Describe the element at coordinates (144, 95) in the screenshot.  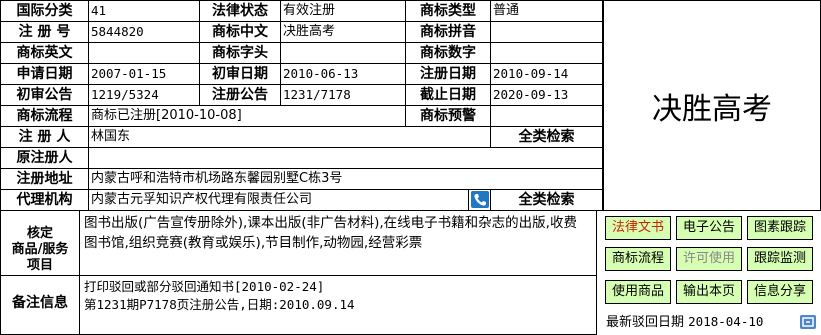
I see `prelim-notice-value: 1219/5324` at that location.